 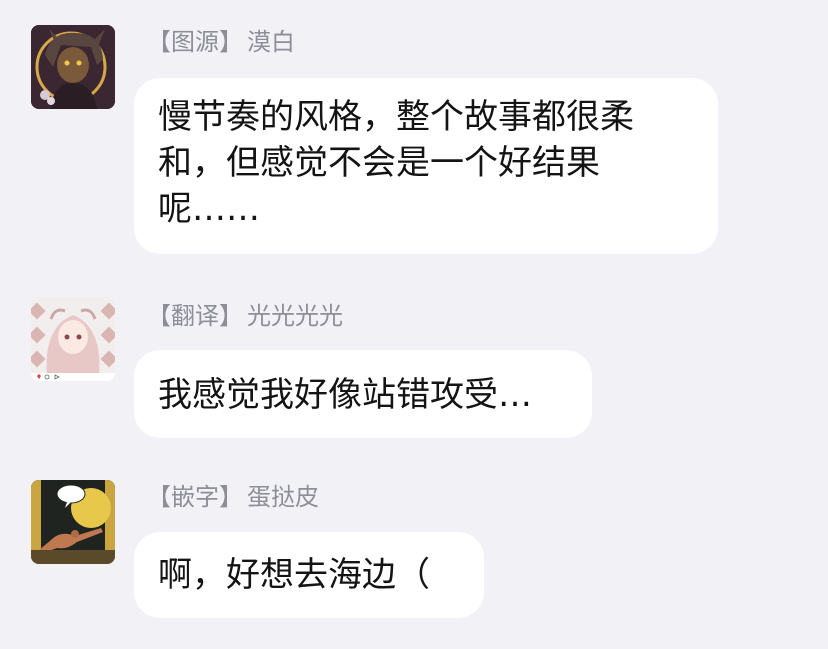 I want to click on sender-name: 光光光光, so click(x=295, y=316).